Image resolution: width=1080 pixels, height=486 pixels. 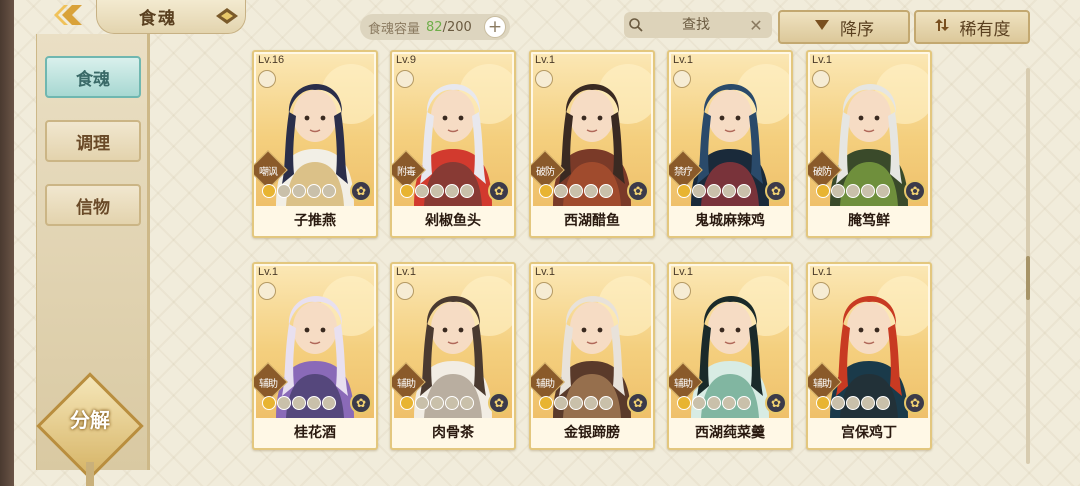 What do you see at coordinates (271, 60) in the screenshot?
I see `card-level: Lv.16` at bounding box center [271, 60].